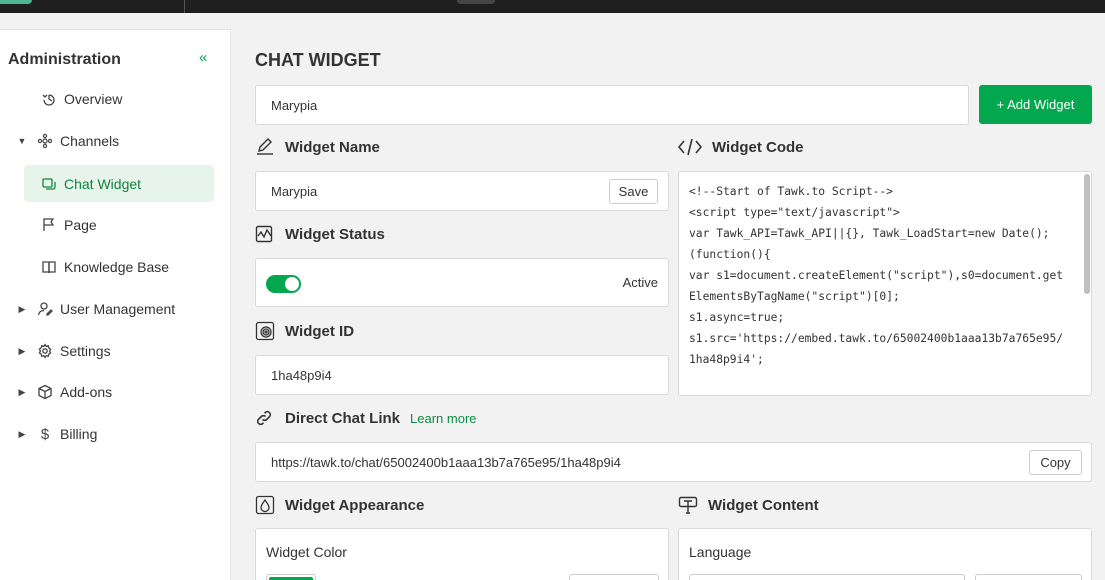 This screenshot has width=1105, height=580. I want to click on widget-id-heading: Widget ID, so click(304, 331).